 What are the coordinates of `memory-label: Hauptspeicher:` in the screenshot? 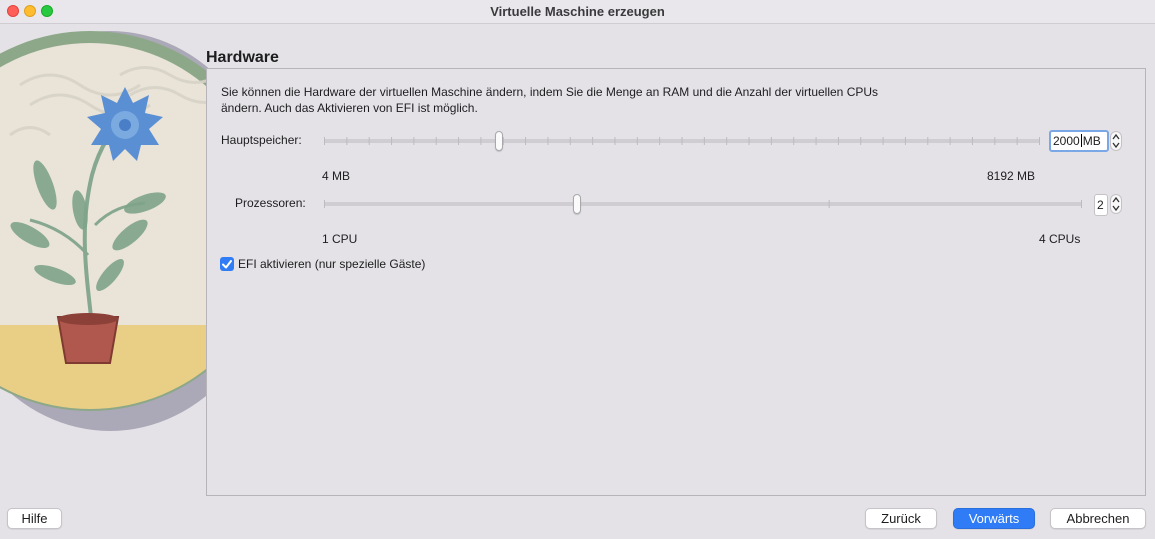 It's located at (261, 140).